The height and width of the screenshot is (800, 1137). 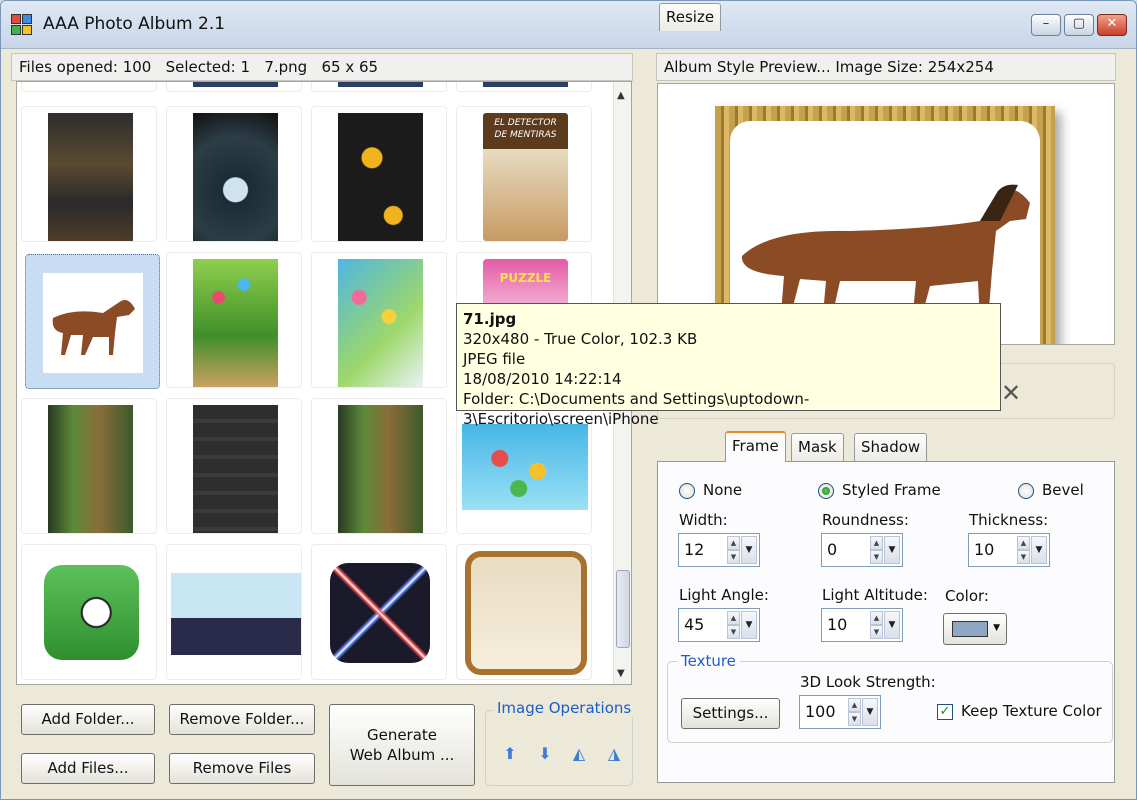 What do you see at coordinates (22, 25) in the screenshot?
I see `app-logo-icon` at bounding box center [22, 25].